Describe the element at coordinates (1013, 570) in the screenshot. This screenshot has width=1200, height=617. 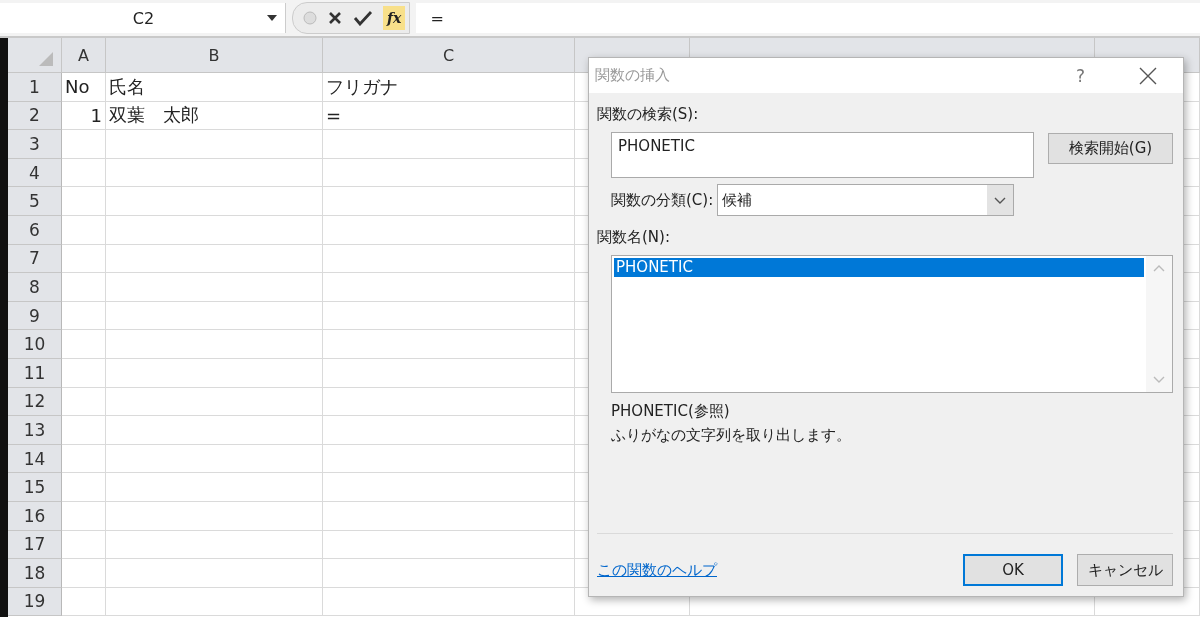
I see `ok-button: OK` at that location.